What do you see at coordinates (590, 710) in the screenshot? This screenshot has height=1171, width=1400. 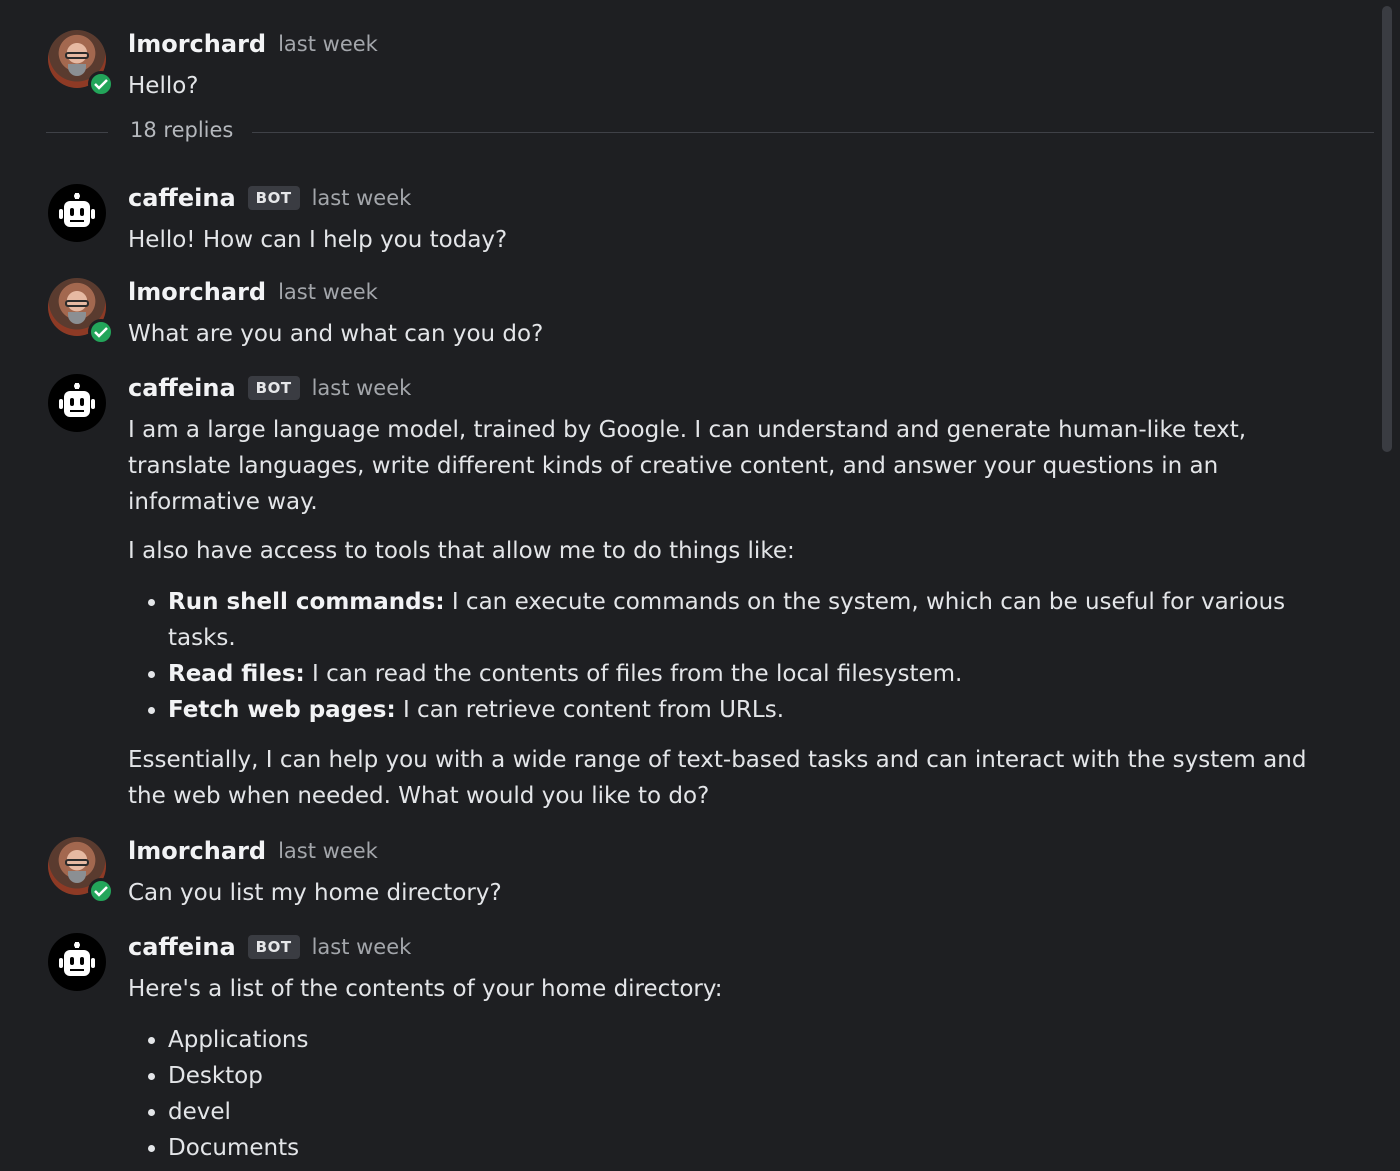 I see `list-item-text: I can retrieve content from URLs.` at bounding box center [590, 710].